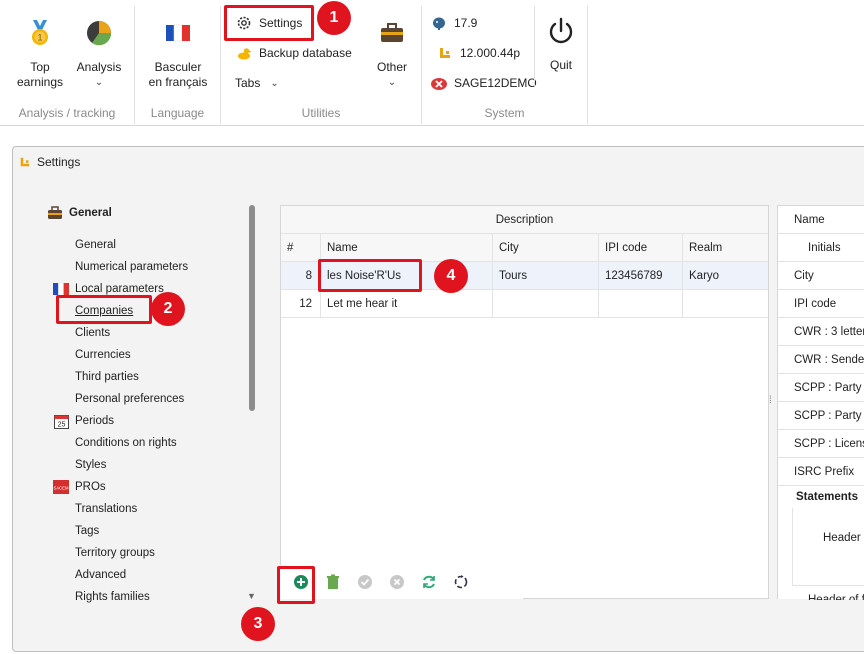 Image resolution: width=864 pixels, height=654 pixels. What do you see at coordinates (641, 248) in the screenshot?
I see `column-header-ipi-code: IPI code` at bounding box center [641, 248].